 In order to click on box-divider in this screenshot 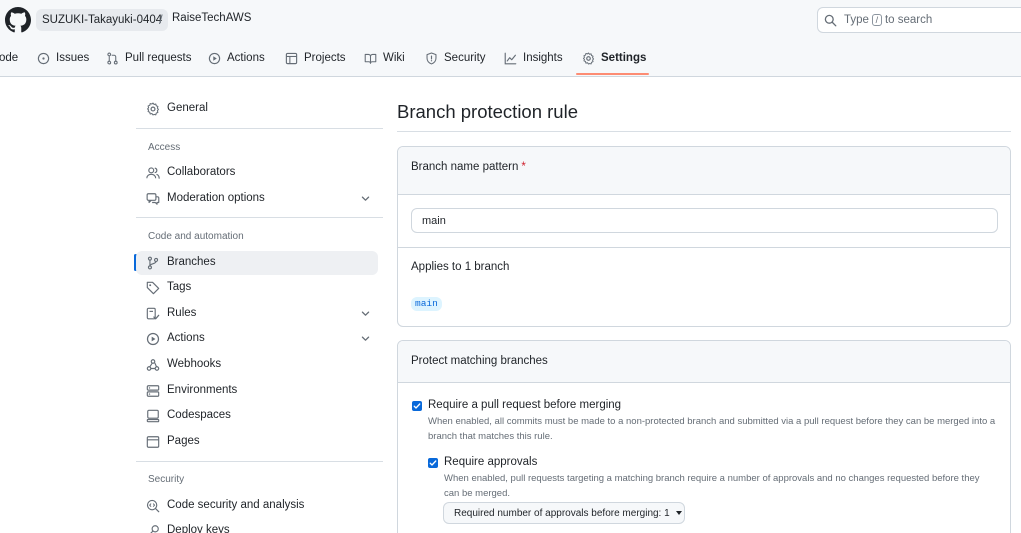, I will do `click(704, 247)`.